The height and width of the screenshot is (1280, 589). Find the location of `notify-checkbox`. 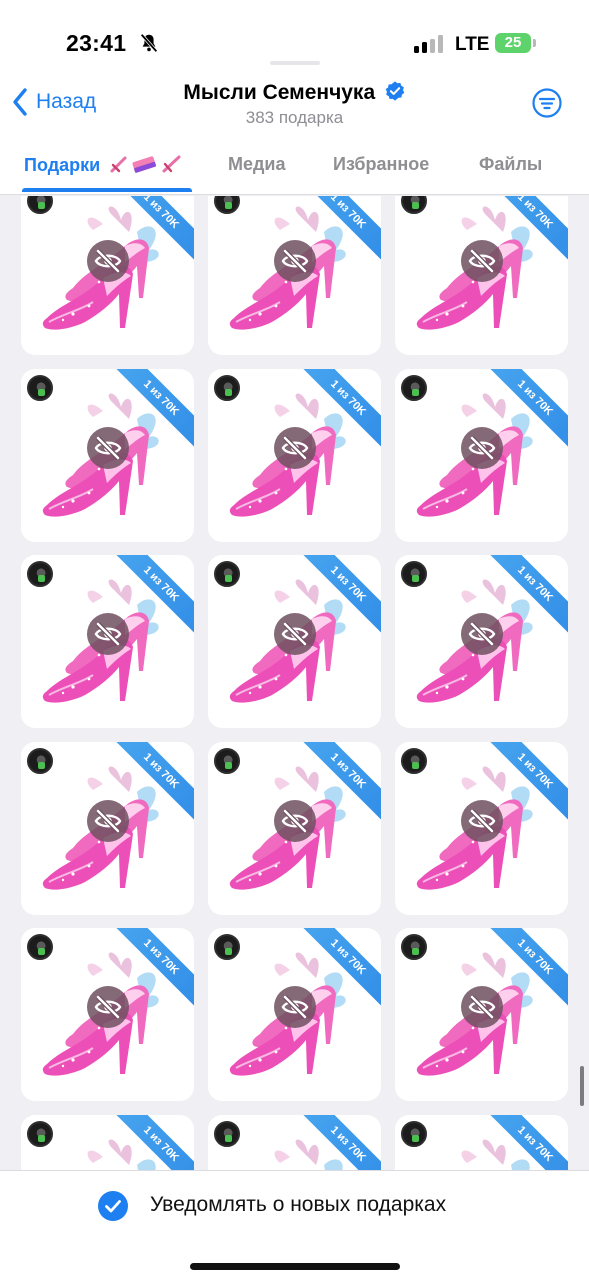

notify-checkbox is located at coordinates (113, 1206).